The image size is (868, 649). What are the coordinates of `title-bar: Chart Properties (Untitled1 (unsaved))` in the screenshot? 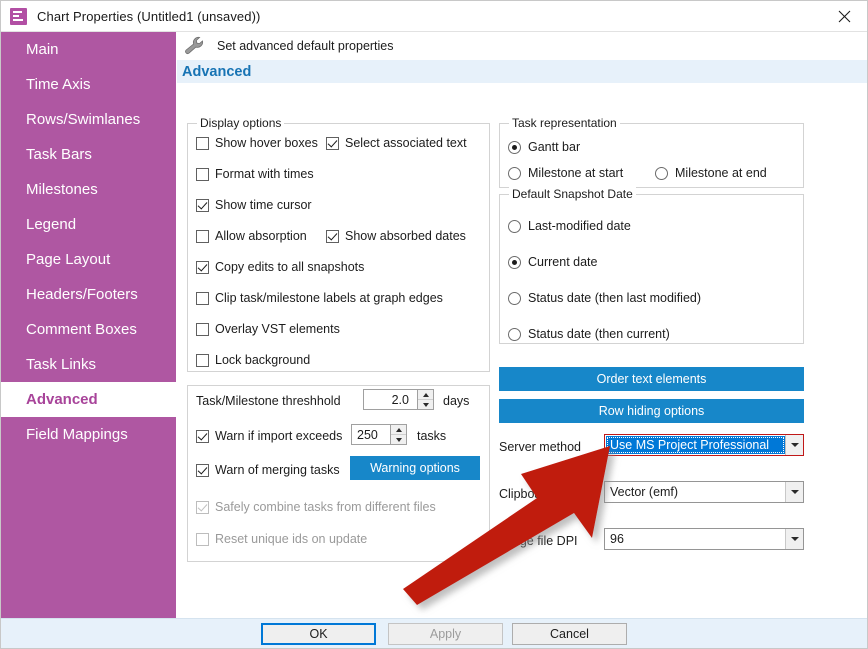 It's located at (434, 16).